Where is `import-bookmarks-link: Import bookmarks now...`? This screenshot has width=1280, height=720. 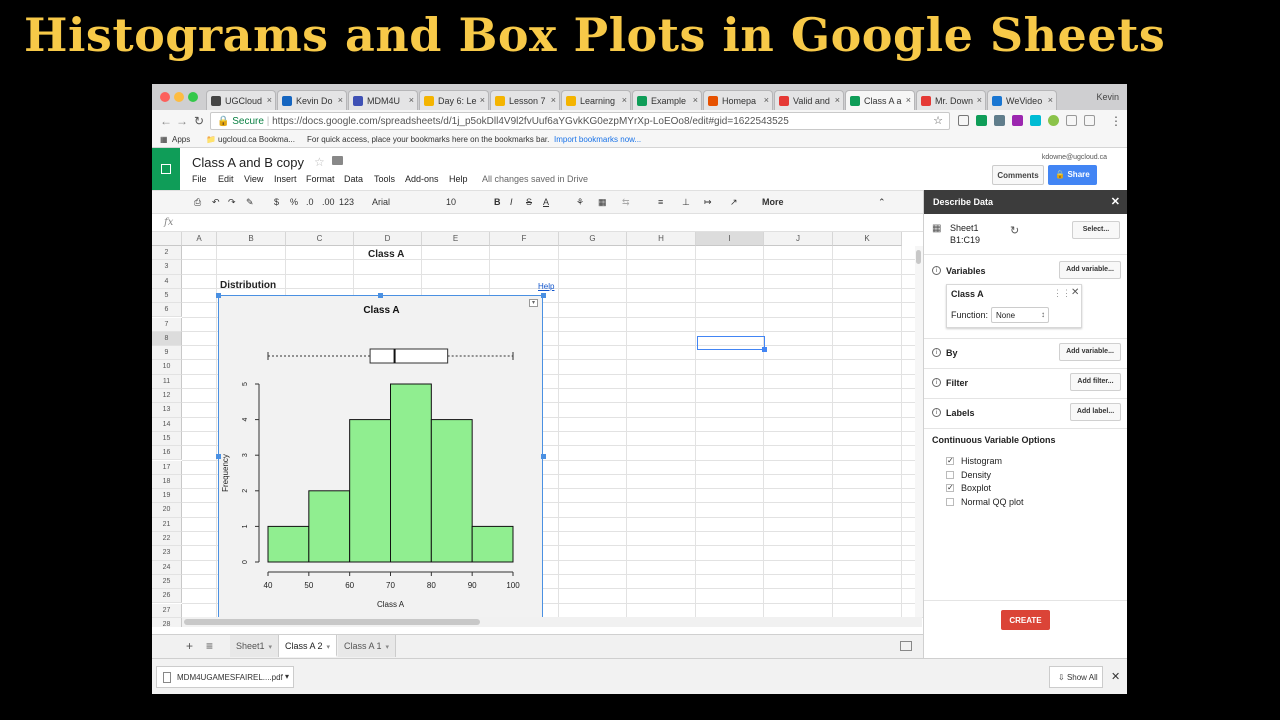 import-bookmarks-link: Import bookmarks now... is located at coordinates (597, 139).